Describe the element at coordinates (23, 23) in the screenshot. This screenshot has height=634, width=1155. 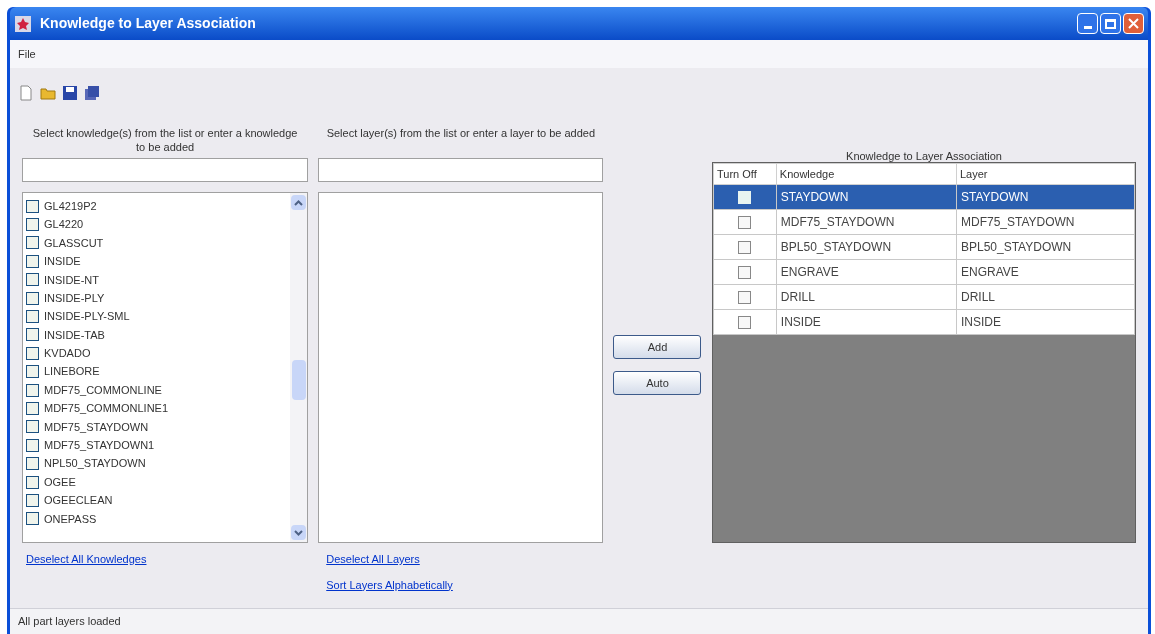
I see `app-icon` at that location.